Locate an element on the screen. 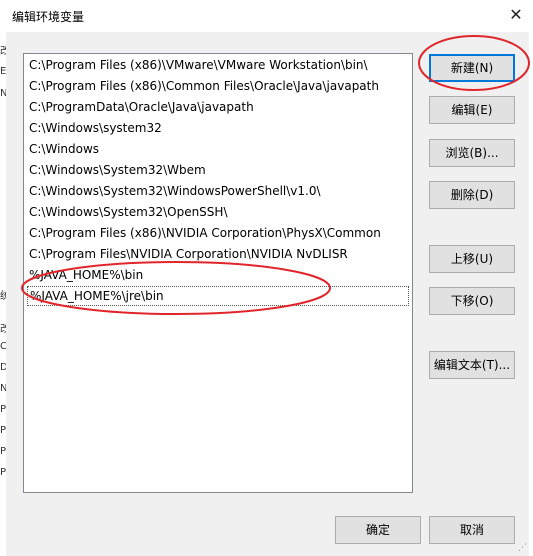  background-window-edge-right is located at coordinates (531, 294).